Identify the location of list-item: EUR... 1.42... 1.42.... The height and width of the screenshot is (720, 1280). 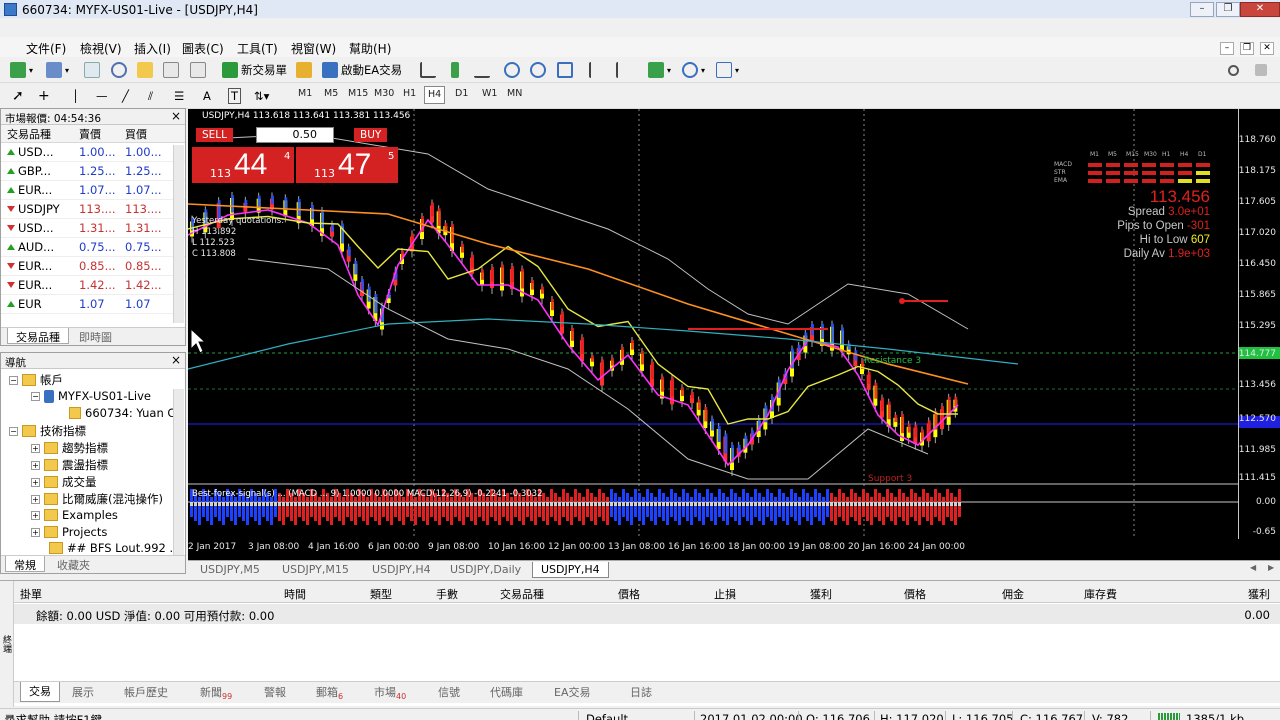
(93, 285).